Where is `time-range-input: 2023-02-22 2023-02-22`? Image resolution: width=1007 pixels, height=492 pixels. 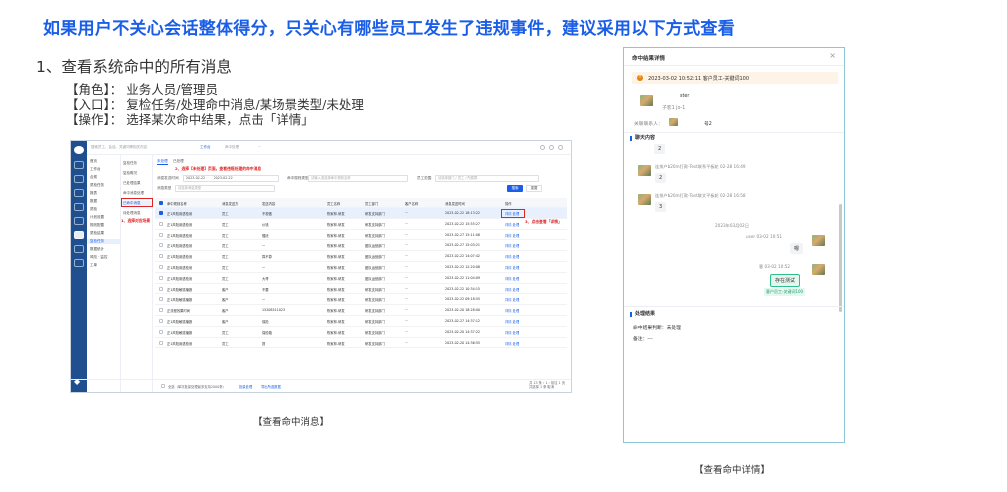
time-range-input: 2023-02-22 2023-02-22 is located at coordinates (231, 178).